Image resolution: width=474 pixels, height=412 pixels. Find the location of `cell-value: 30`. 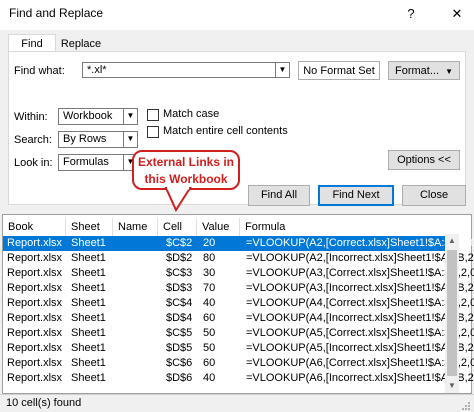

cell-value: 30 is located at coordinates (209, 273).